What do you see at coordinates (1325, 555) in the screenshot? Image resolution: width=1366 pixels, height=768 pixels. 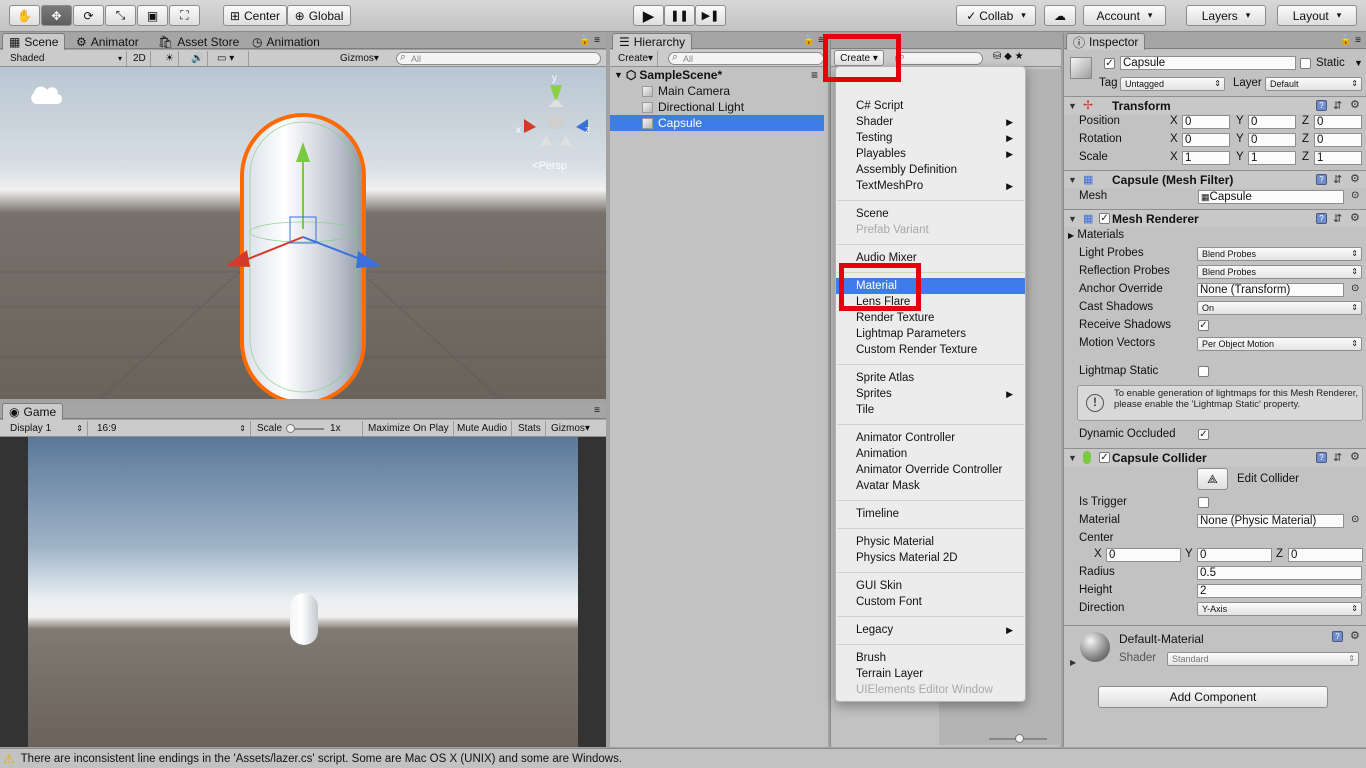 I see `center-z-field: 0` at bounding box center [1325, 555].